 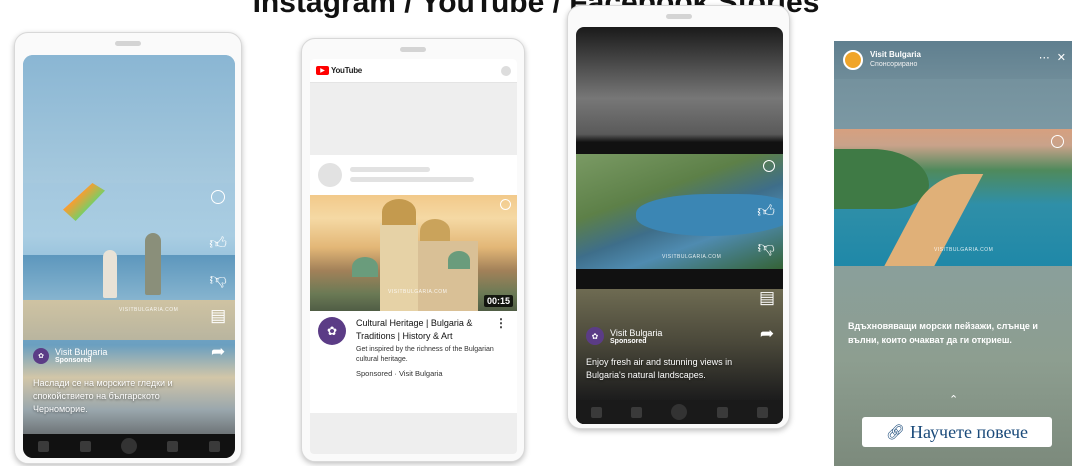 What do you see at coordinates (322, 70) in the screenshot?
I see `youtube-logo-icon: ▶` at bounding box center [322, 70].